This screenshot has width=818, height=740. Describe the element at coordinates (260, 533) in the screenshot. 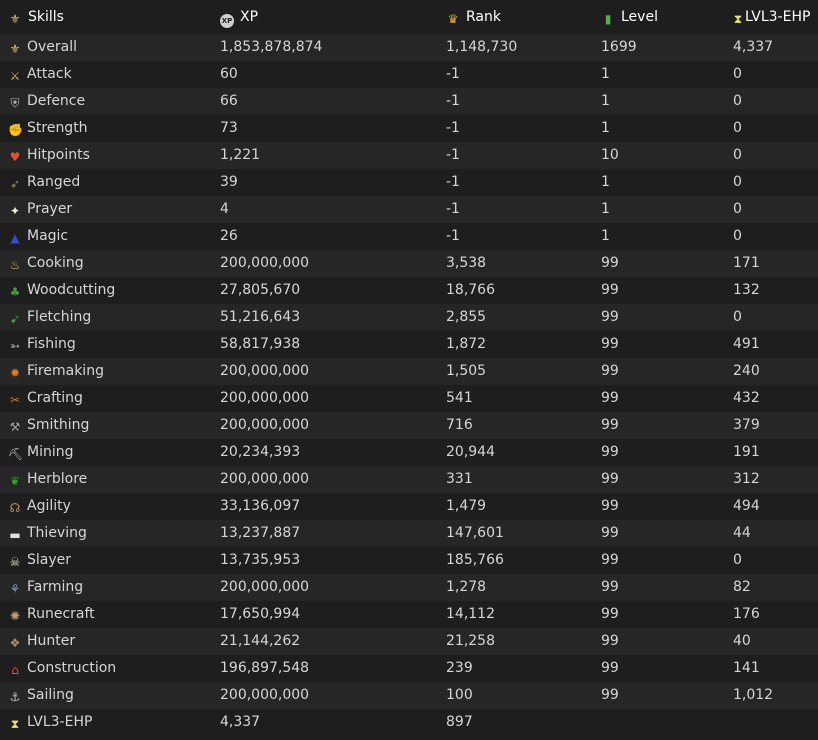

I see `xp-cell: 13,237,887` at that location.